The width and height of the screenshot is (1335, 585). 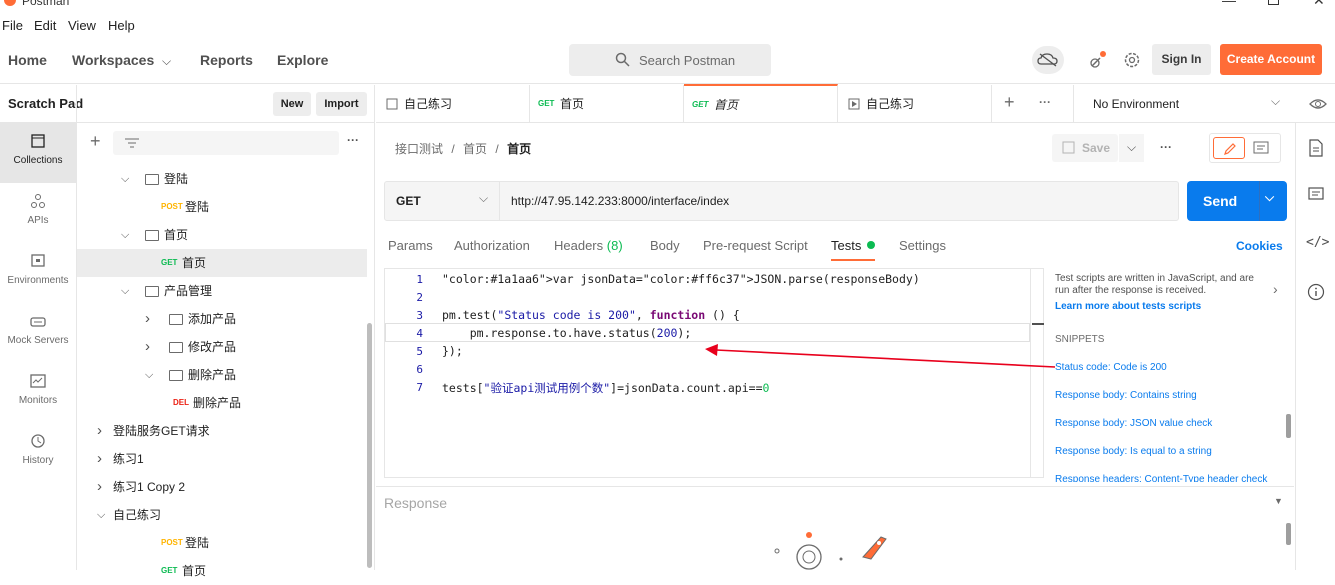 I want to click on tab-settings: Settings, so click(x=922, y=245).